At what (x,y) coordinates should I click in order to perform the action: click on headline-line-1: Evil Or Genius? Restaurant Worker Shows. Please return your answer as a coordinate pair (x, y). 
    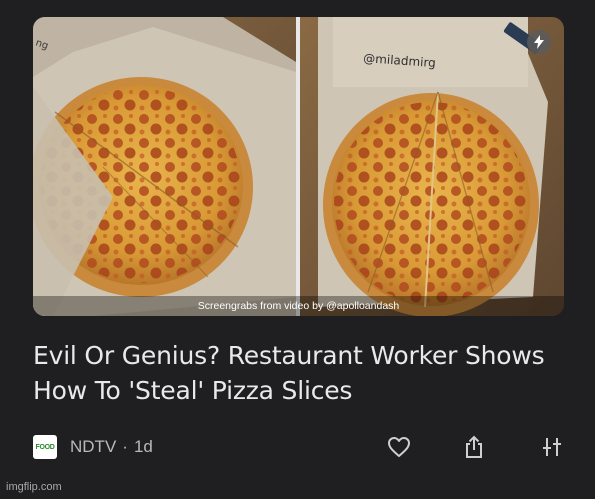
    Looking at the image, I should click on (289, 355).